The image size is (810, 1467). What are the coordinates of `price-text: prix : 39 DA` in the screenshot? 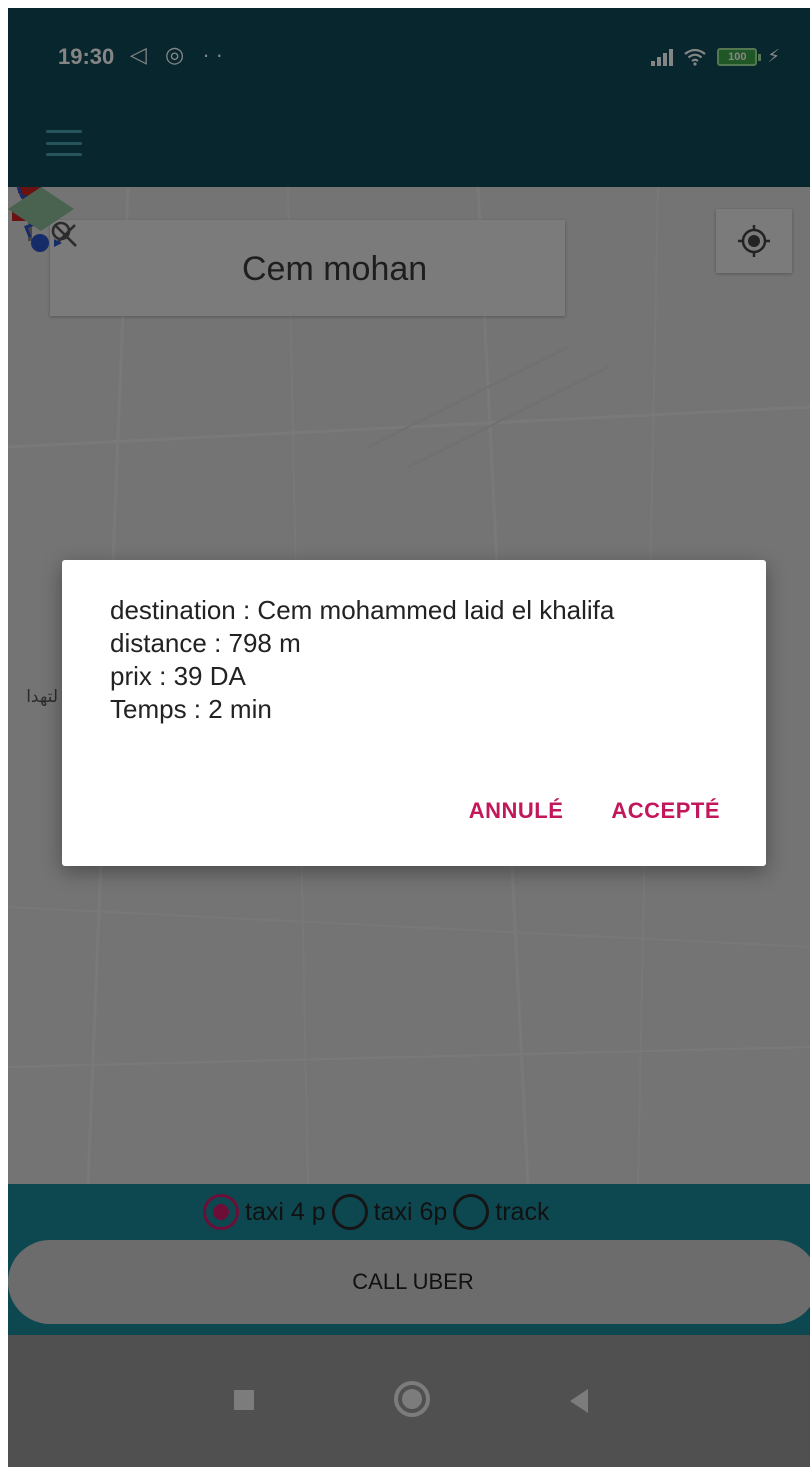 It's located at (178, 676).